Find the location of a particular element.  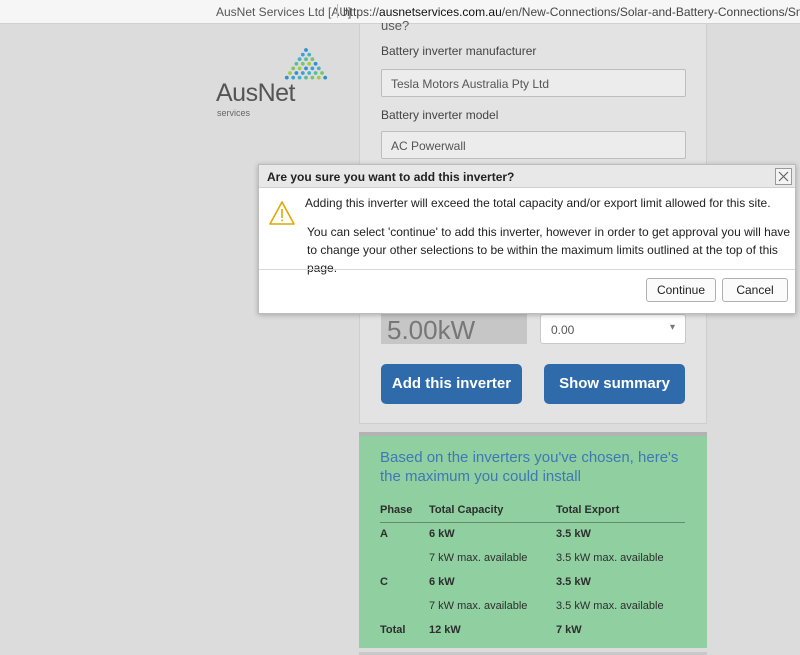

cell-export: 7 kW is located at coordinates (569, 630).